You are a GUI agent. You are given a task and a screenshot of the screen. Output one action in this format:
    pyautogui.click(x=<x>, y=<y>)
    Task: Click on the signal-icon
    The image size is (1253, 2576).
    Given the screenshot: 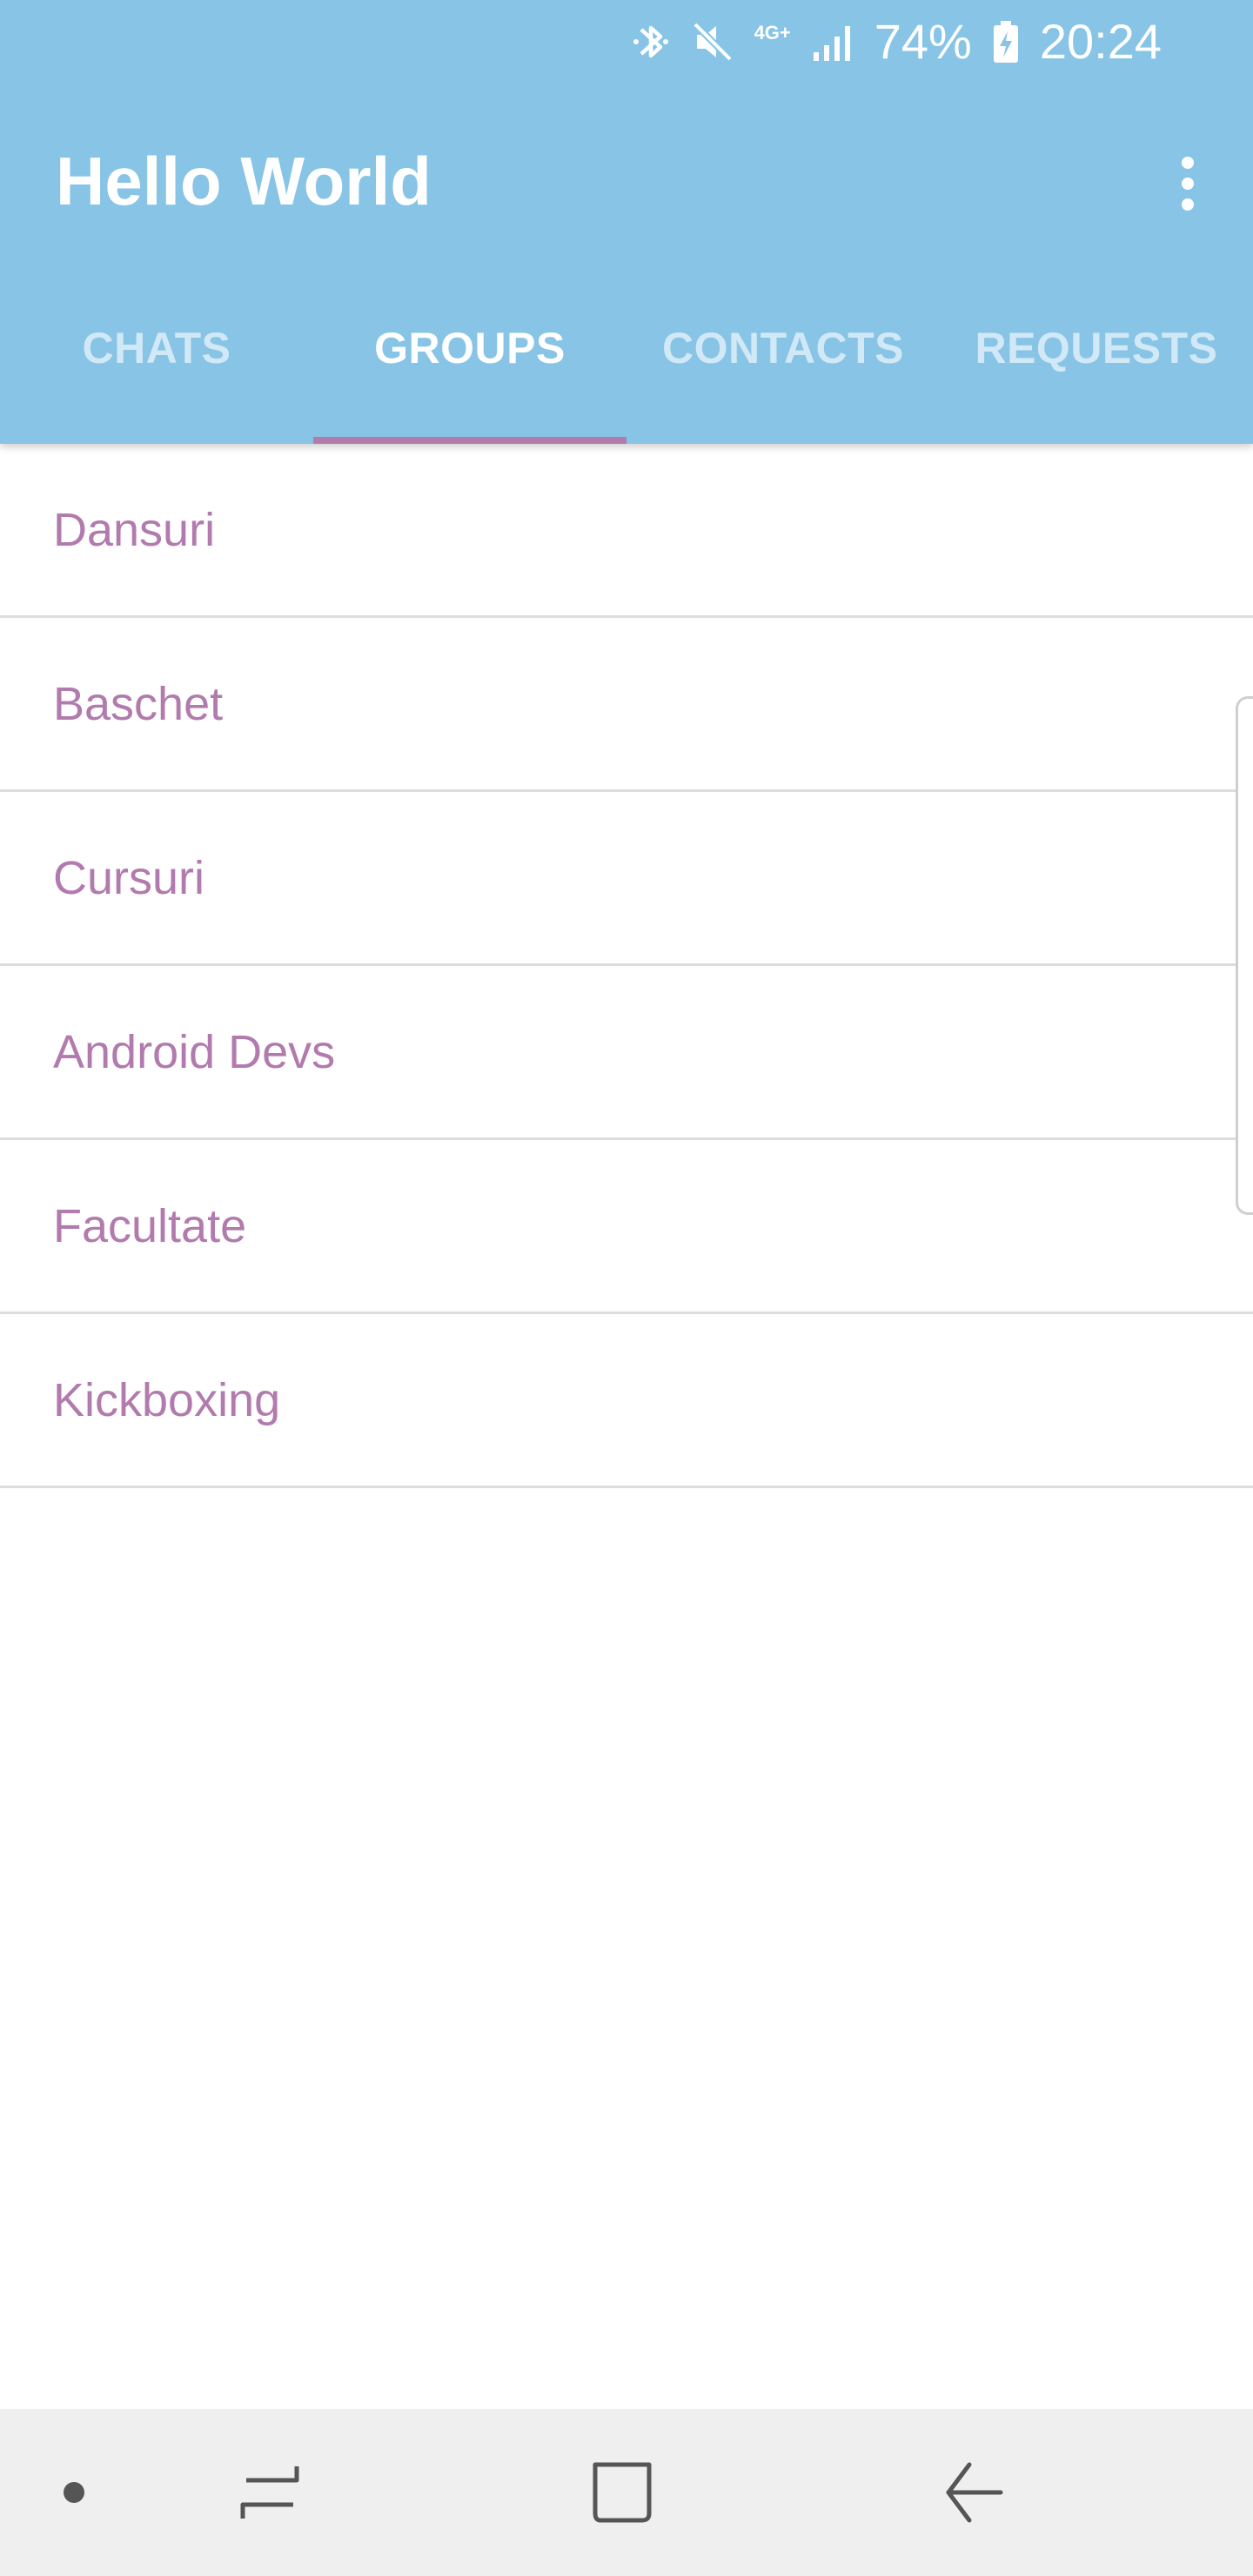 What is the action you would take?
    pyautogui.click(x=832, y=41)
    